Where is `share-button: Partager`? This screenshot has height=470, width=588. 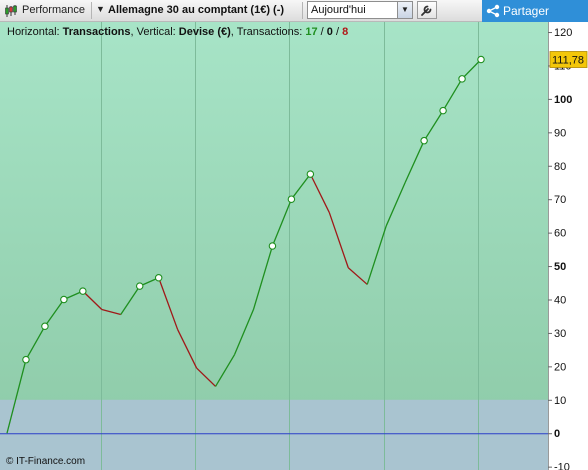
share-button: Partager is located at coordinates (535, 11).